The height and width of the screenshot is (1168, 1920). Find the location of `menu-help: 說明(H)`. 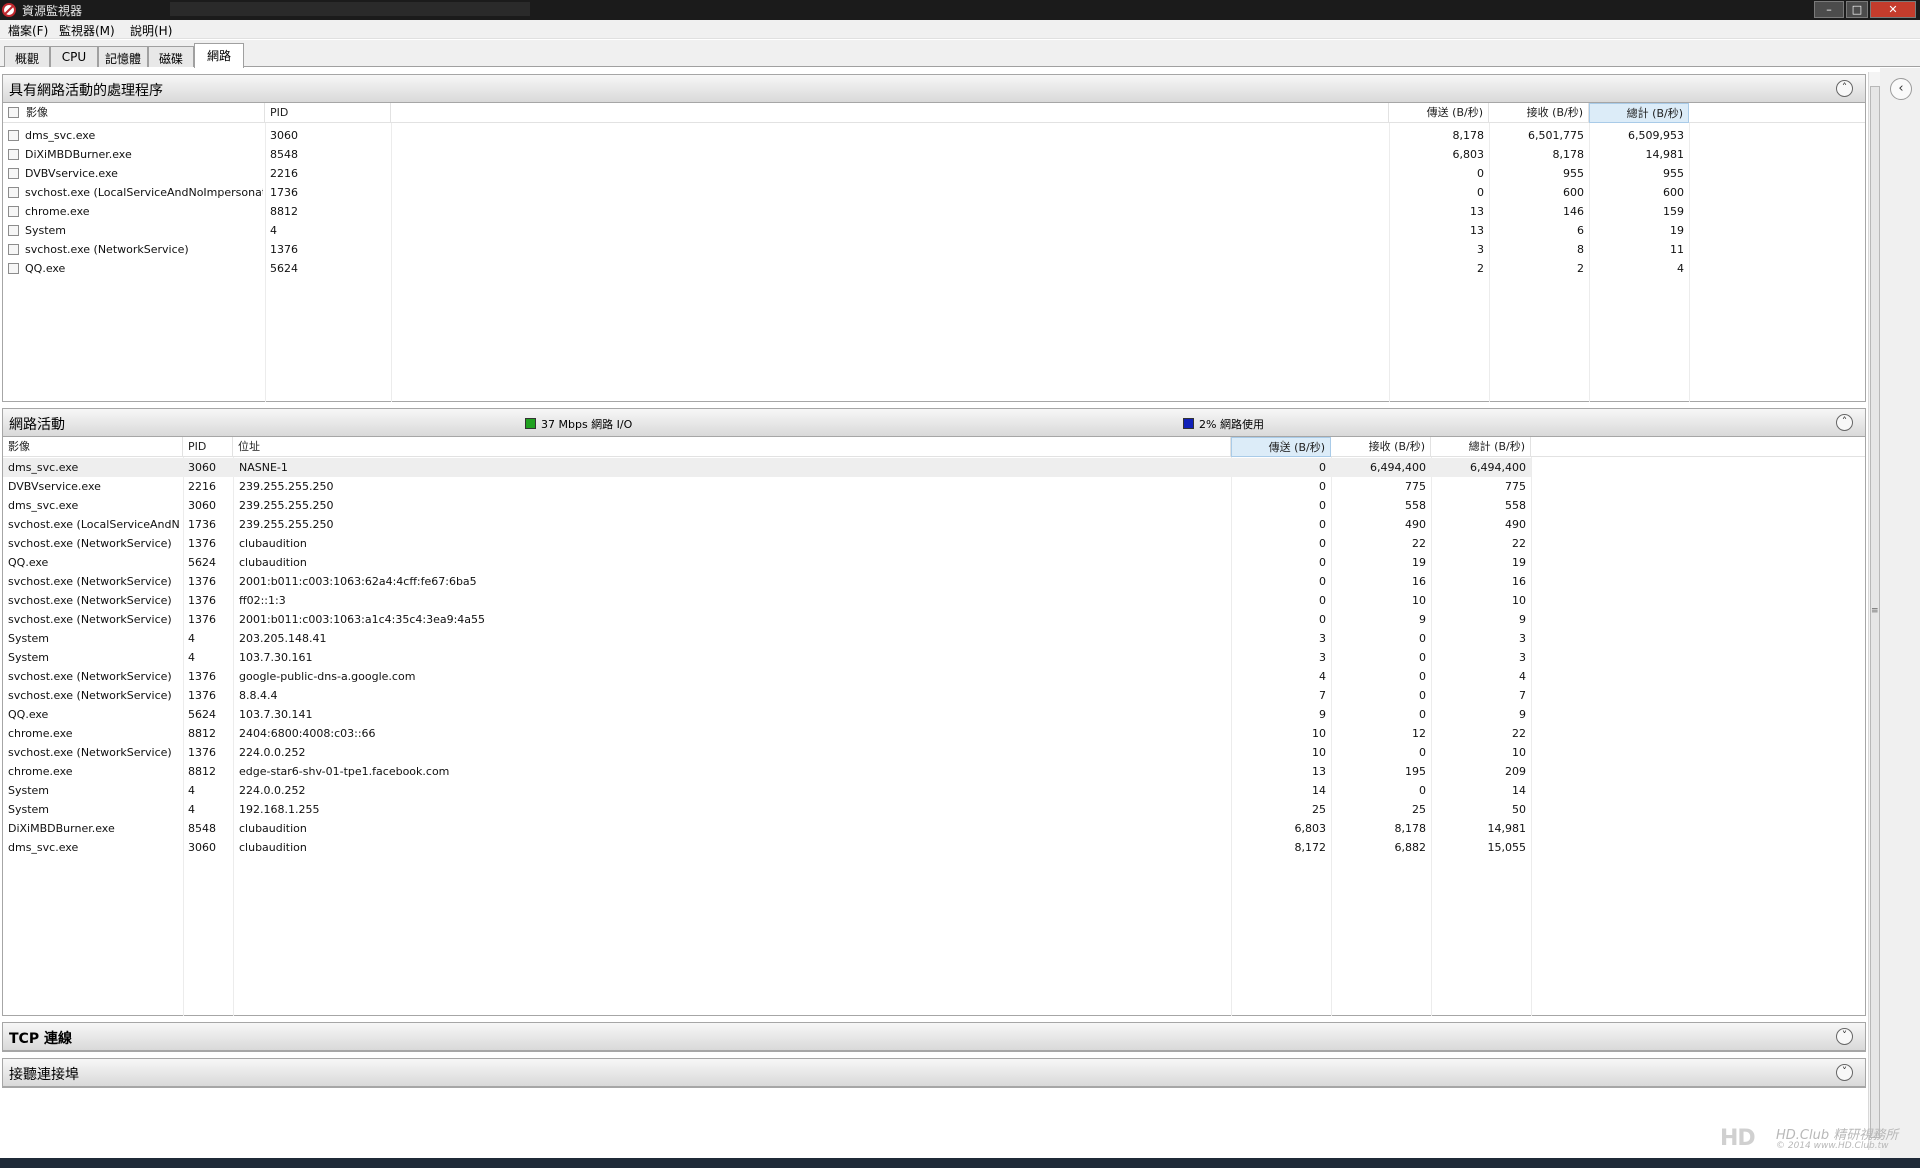

menu-help: 說明(H) is located at coordinates (151, 30).